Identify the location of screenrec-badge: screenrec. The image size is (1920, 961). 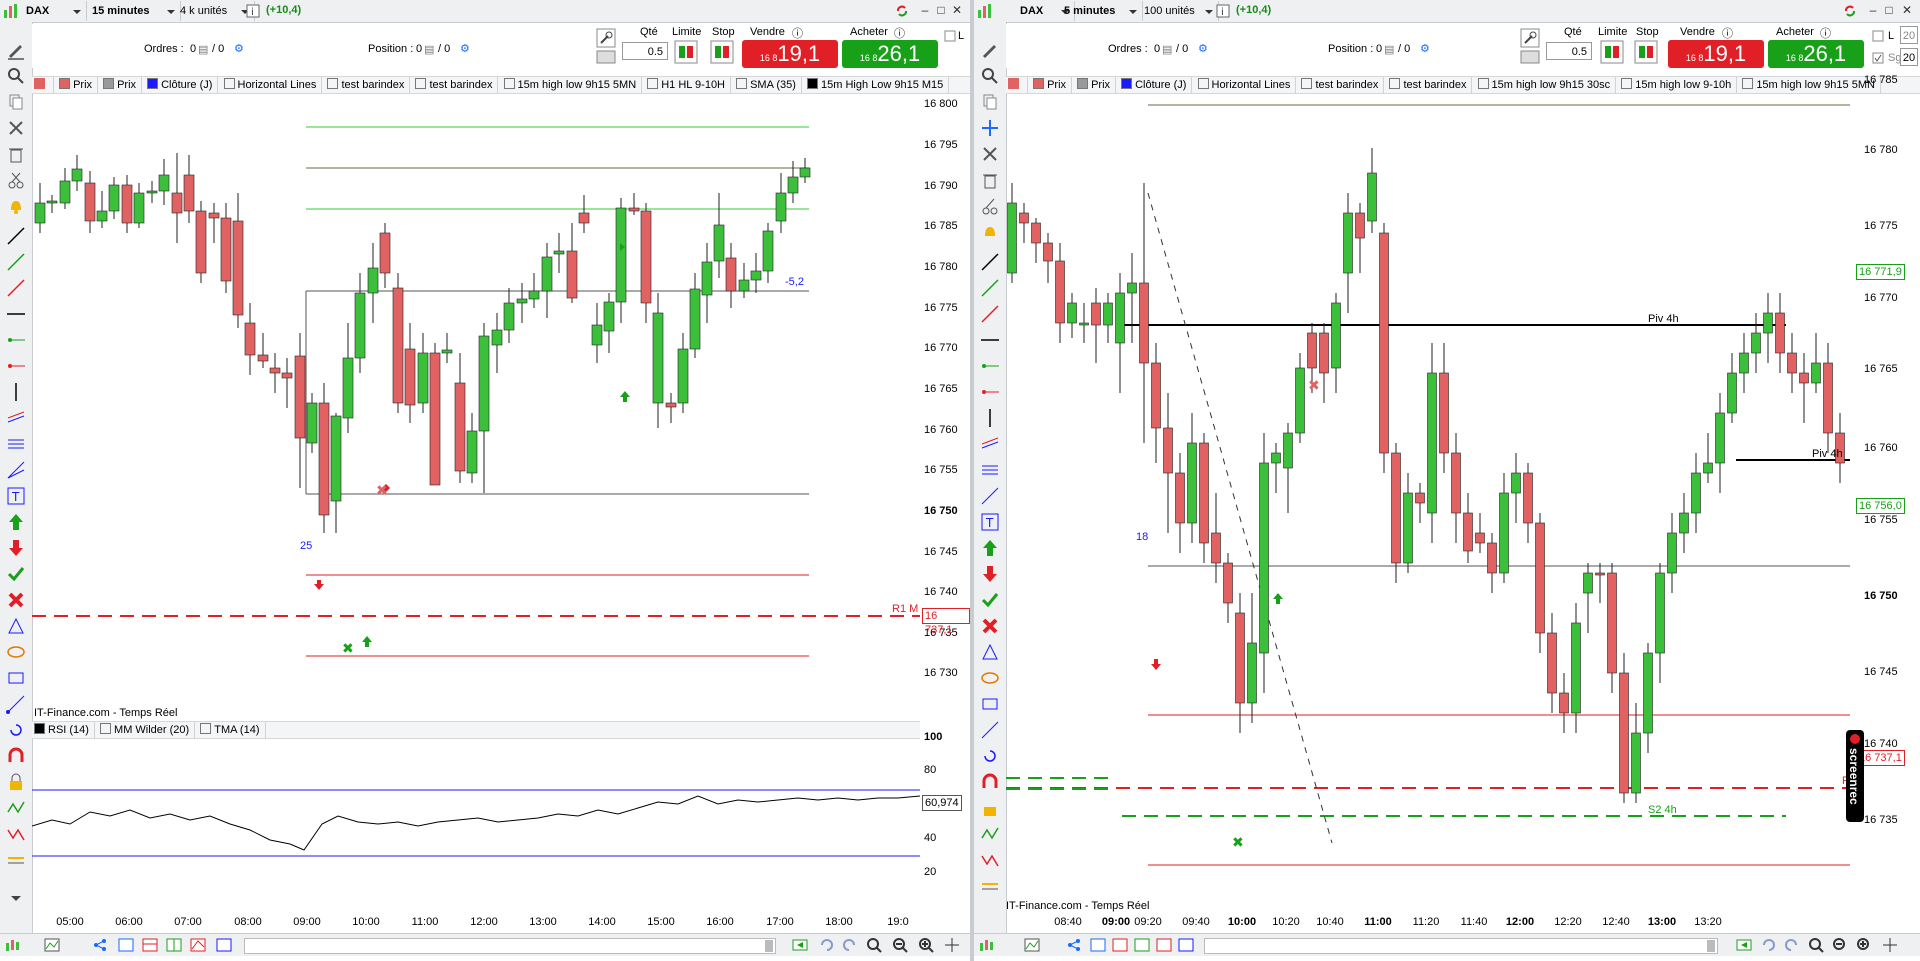
(1855, 776).